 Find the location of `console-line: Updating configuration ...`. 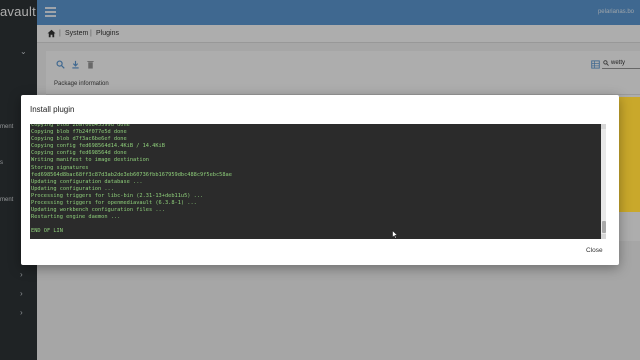

console-line: Updating configuration ... is located at coordinates (72, 188).